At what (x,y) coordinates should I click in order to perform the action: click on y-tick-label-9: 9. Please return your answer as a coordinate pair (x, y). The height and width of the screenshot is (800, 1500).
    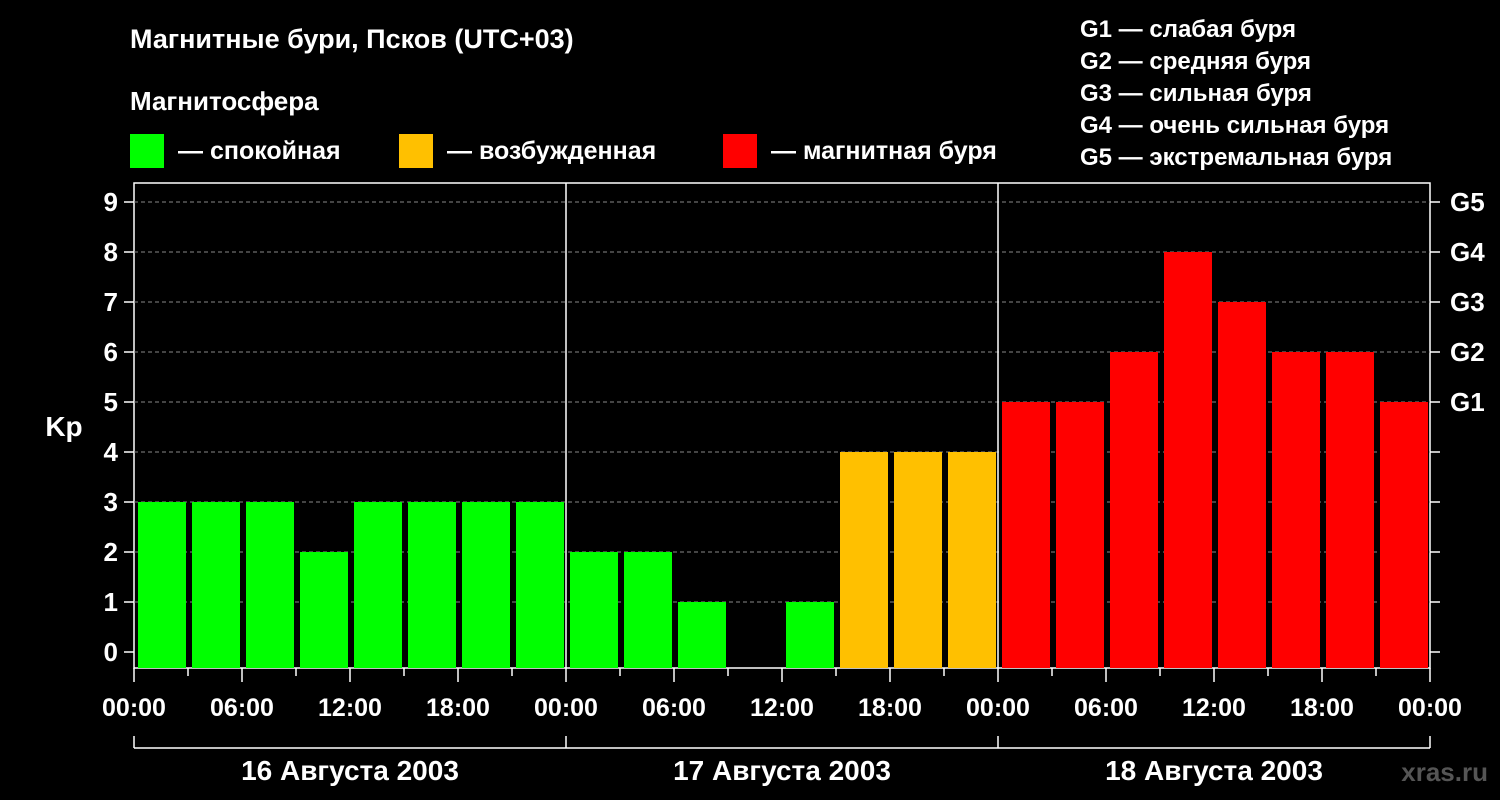
    Looking at the image, I should click on (111, 202).